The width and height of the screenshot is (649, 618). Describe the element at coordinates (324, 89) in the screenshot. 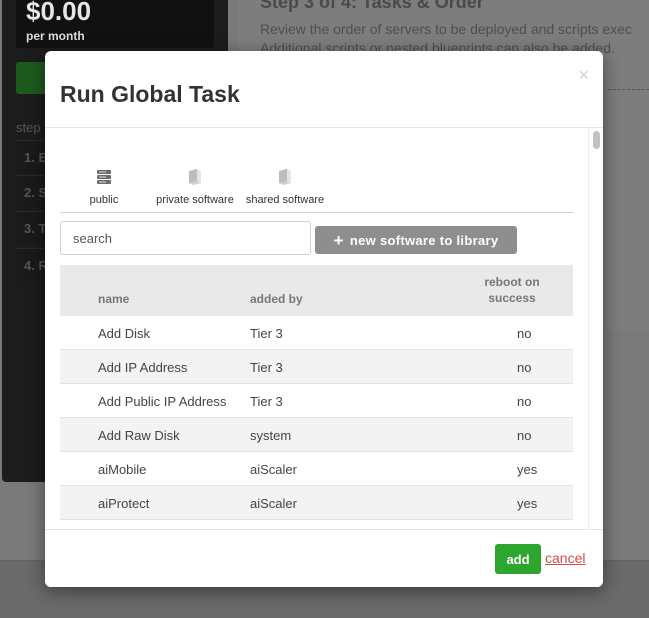

I see `modal-header: Run Global Task ×` at that location.